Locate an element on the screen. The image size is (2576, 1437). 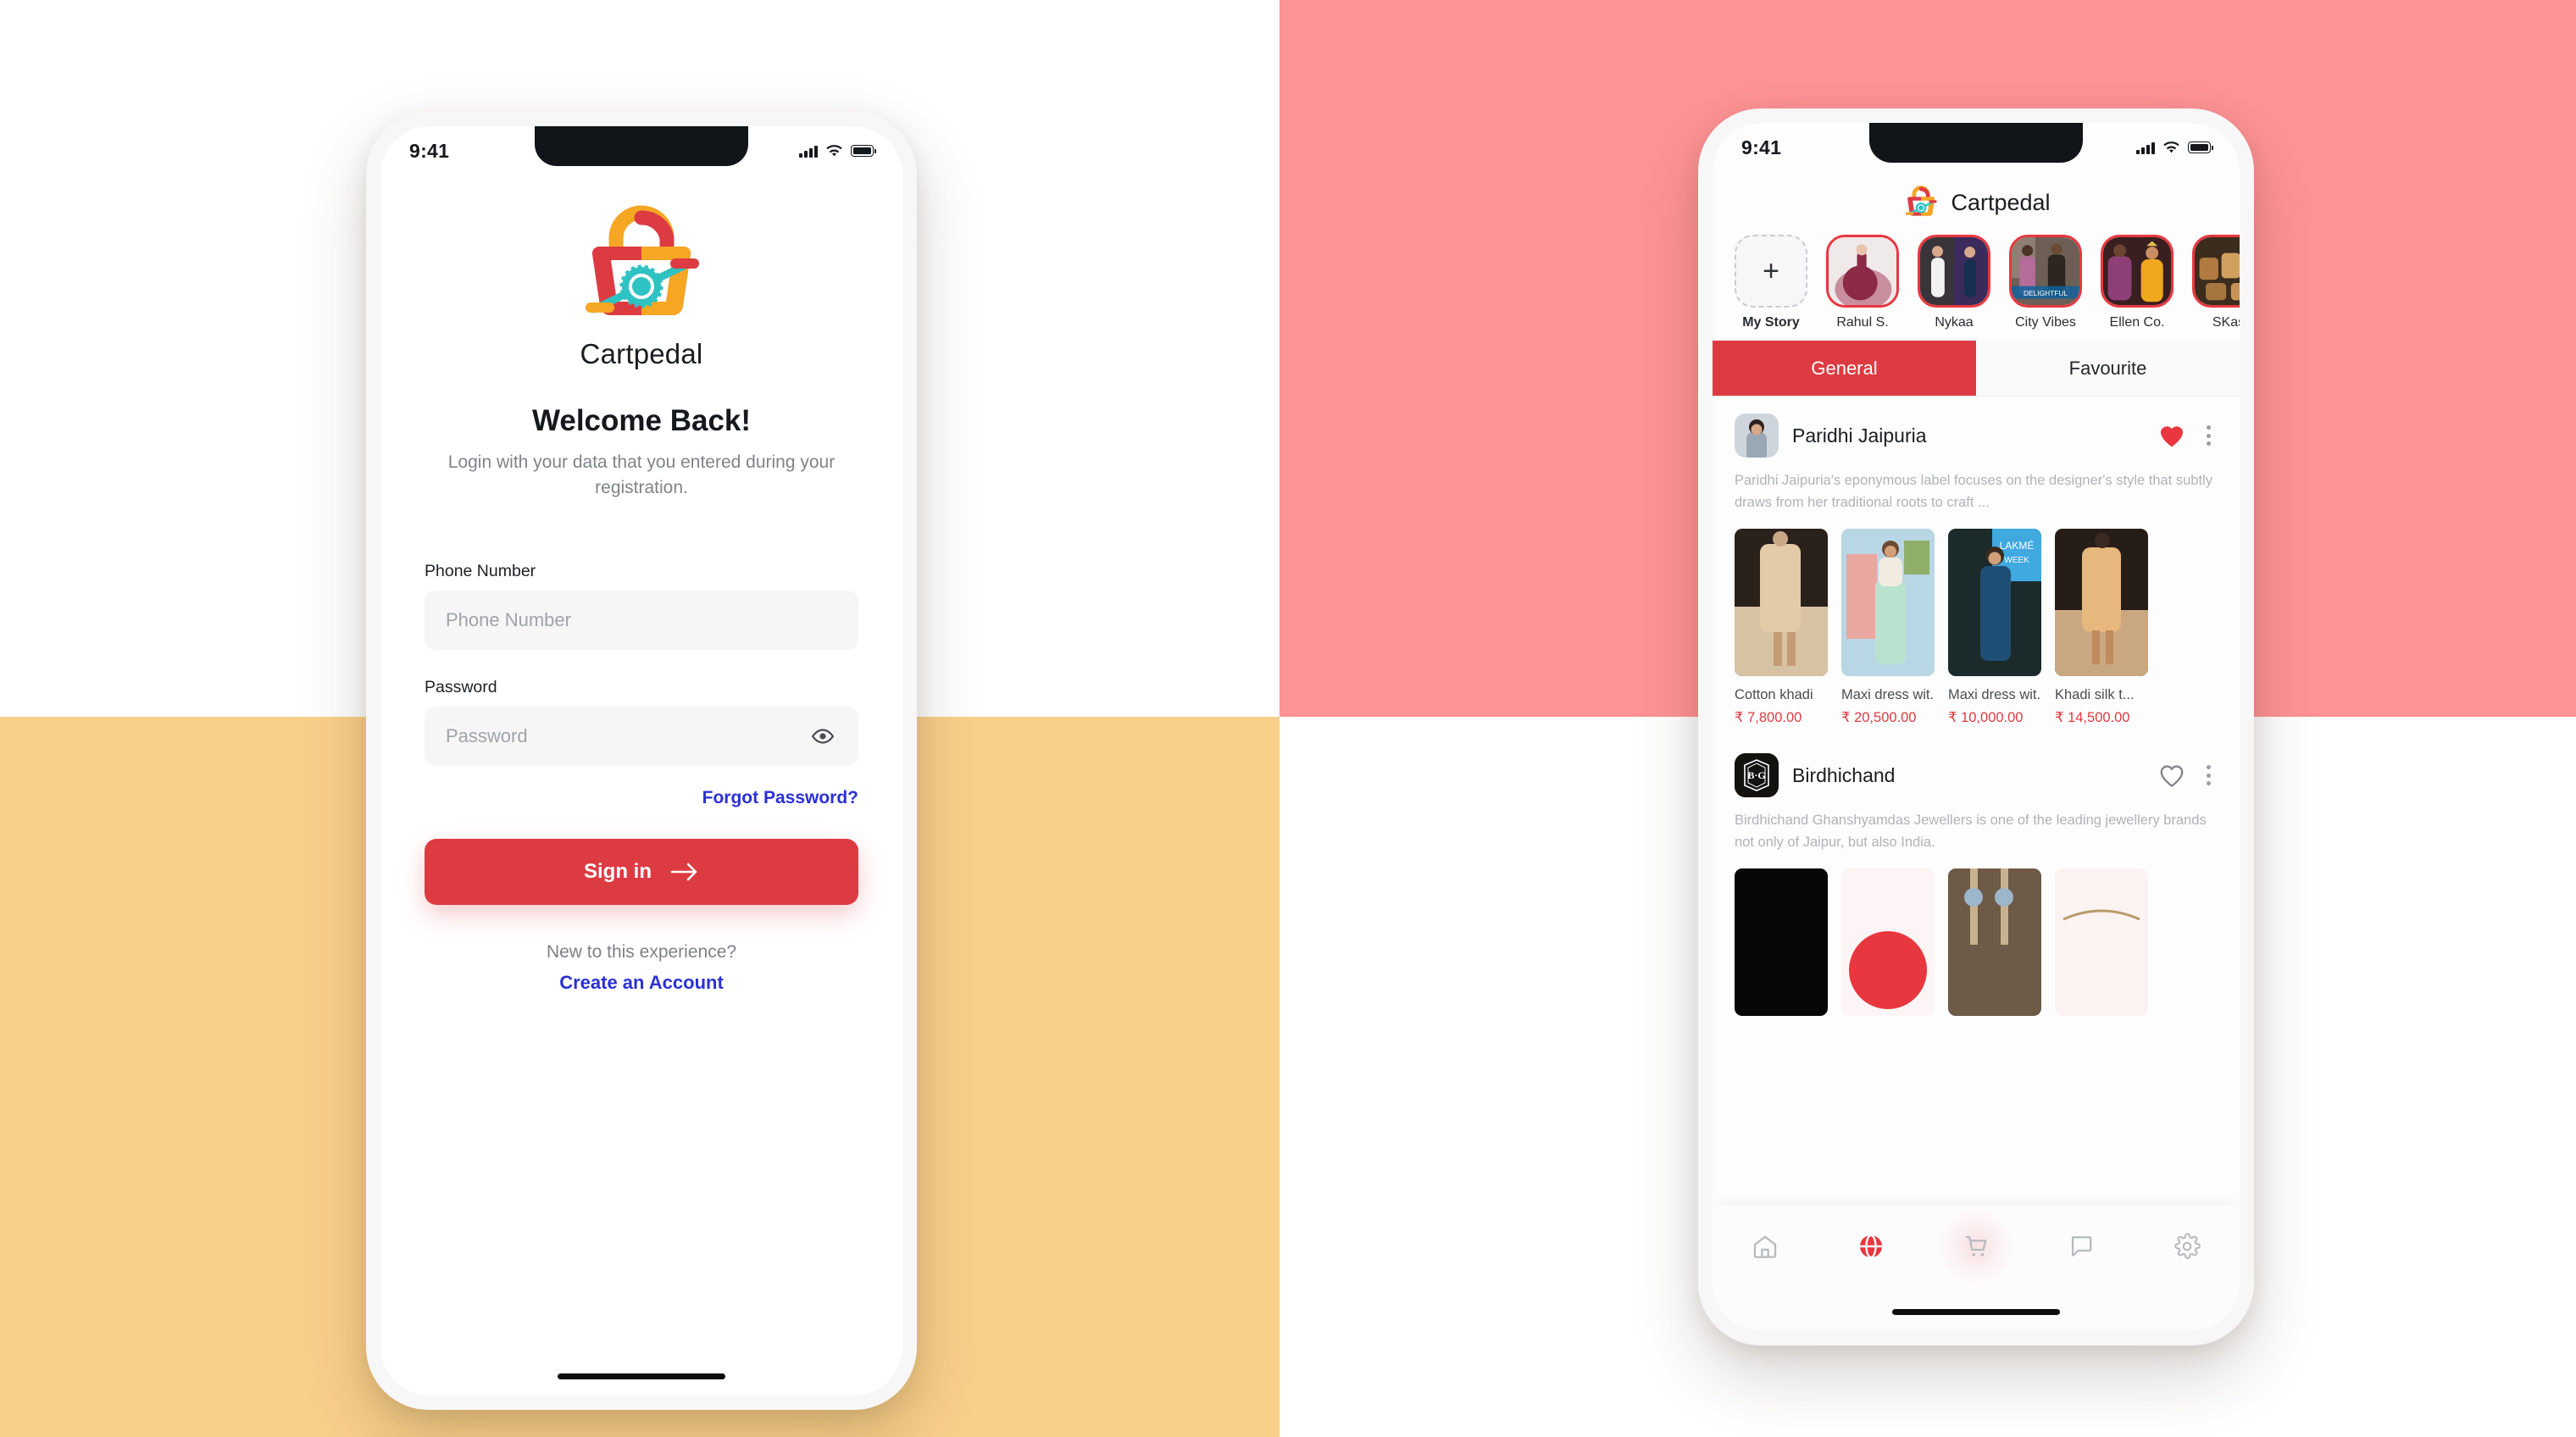
product-price: ₹ 20,500.00 is located at coordinates (1879, 718).